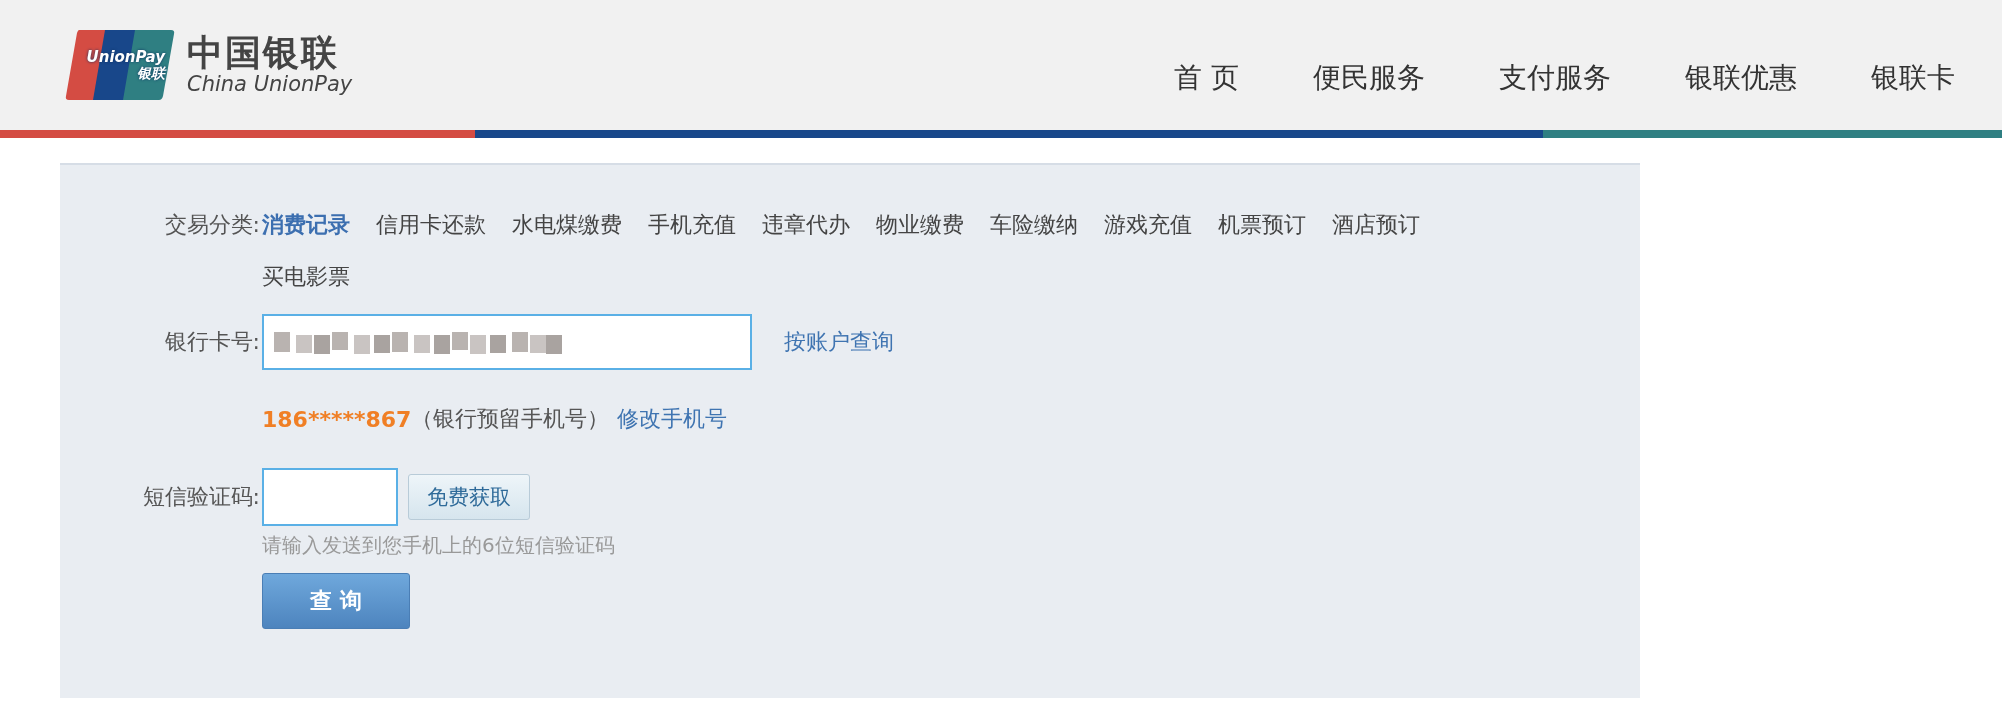 Image resolution: width=2002 pixels, height=710 pixels. Describe the element at coordinates (1369, 78) in the screenshot. I see `nav-link: 便民服务` at that location.